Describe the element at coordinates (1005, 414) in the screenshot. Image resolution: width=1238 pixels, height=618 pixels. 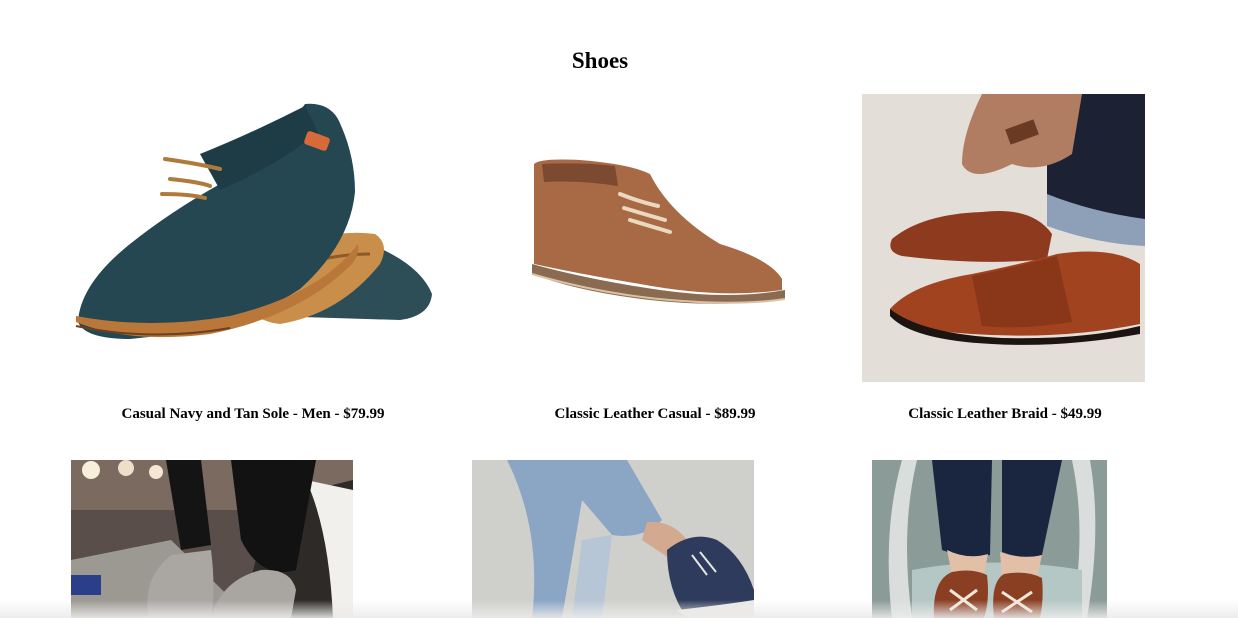
I see `product-caption: Classic Leather Braid - $49.99` at that location.